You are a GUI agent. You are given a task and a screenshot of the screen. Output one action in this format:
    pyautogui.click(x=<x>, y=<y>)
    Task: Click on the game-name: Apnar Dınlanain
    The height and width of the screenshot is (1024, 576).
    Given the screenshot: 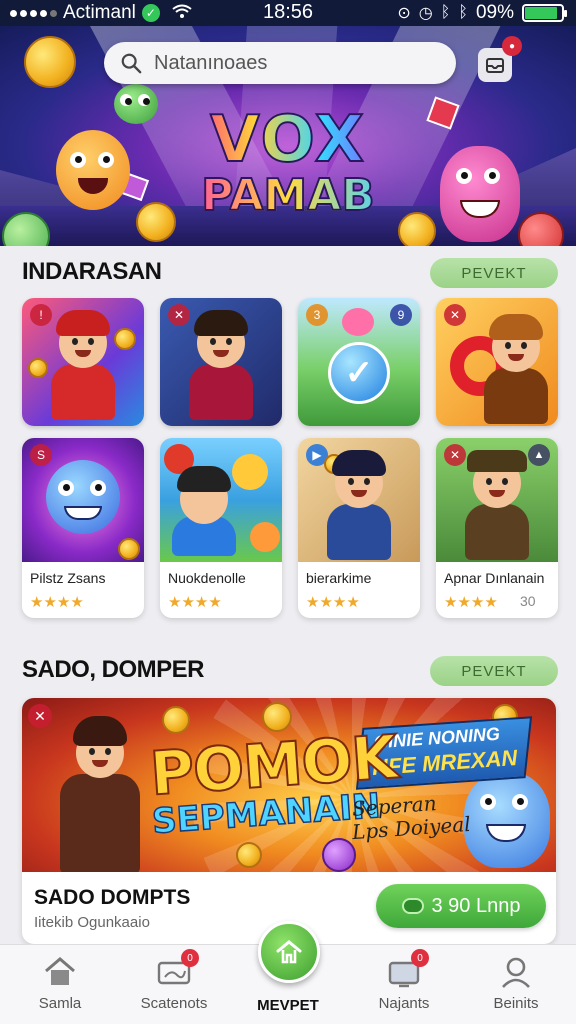 What is the action you would take?
    pyautogui.click(x=494, y=578)
    